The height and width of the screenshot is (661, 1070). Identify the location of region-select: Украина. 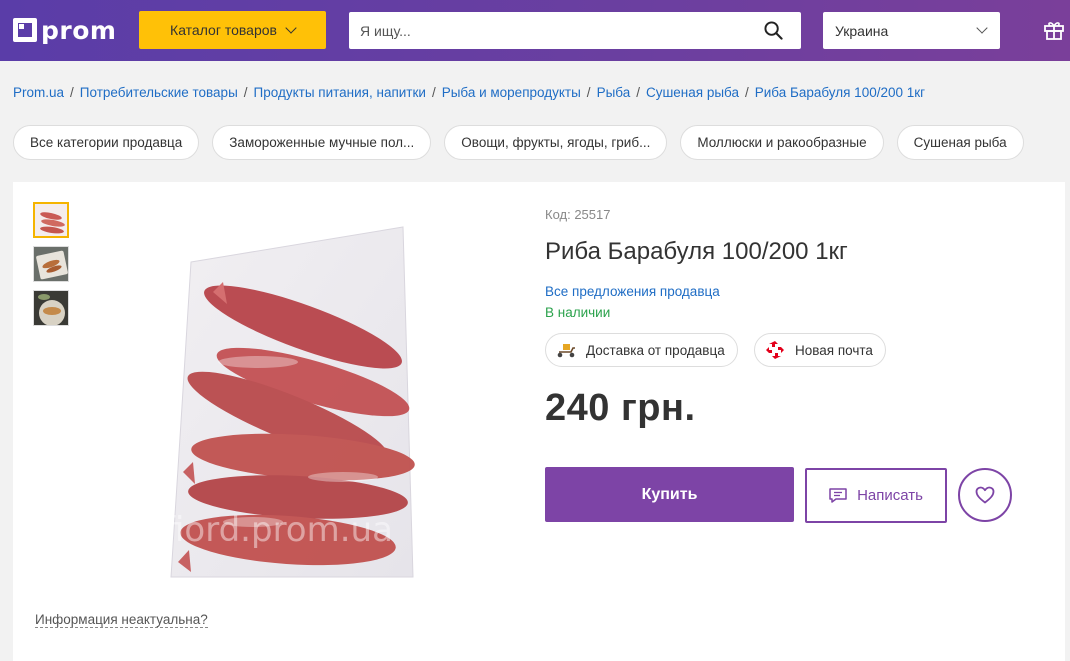
(911, 30).